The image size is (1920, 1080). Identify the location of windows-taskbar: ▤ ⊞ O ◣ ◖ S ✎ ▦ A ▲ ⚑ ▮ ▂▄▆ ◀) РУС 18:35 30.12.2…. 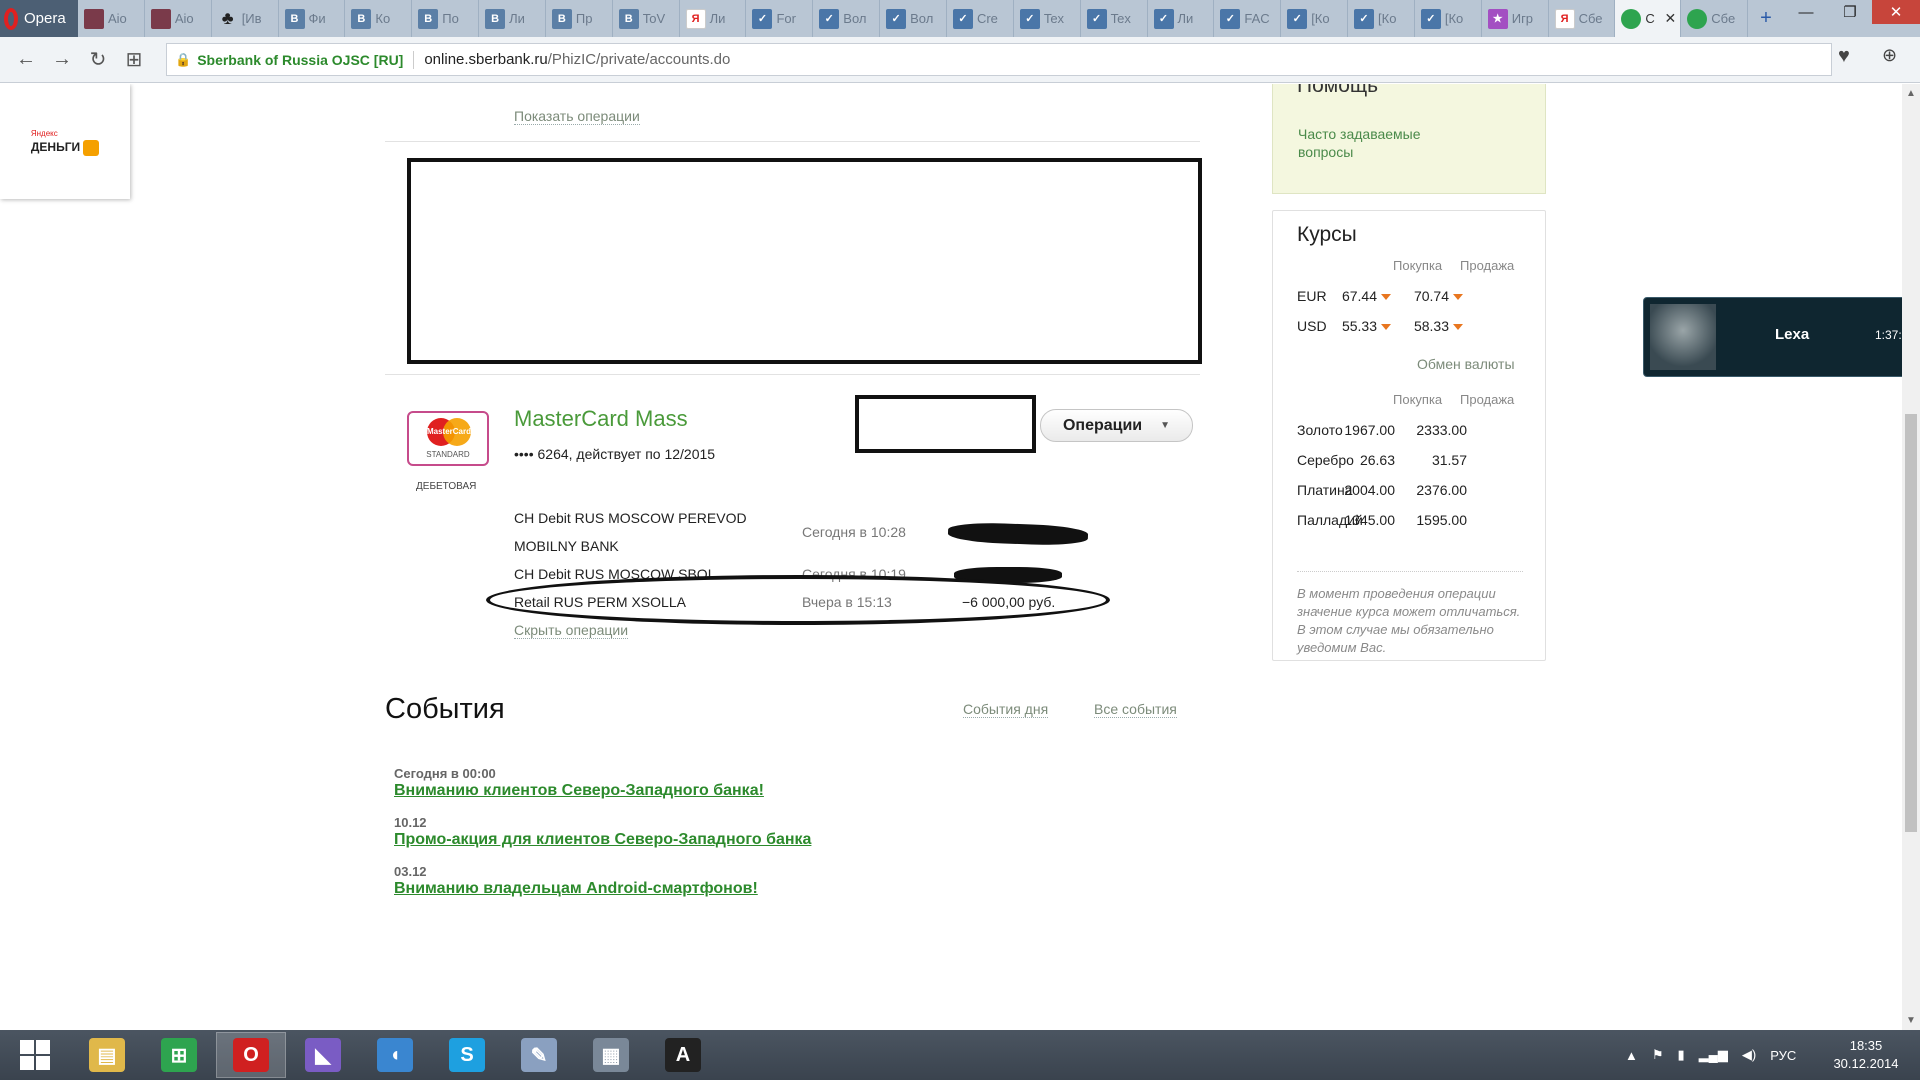
(960, 1055).